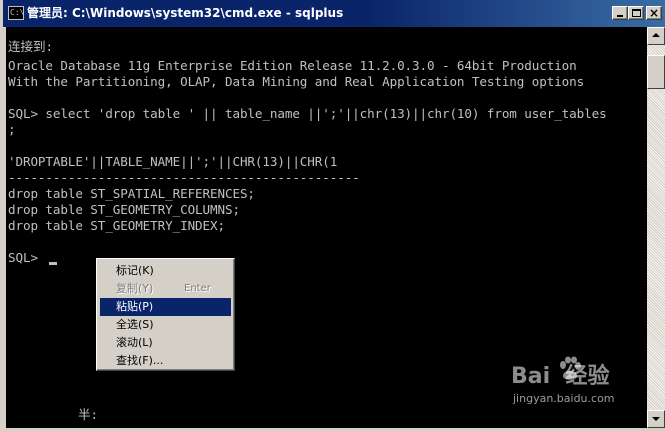  What do you see at coordinates (135, 324) in the screenshot?
I see `menu-item-label: 全选(S)` at bounding box center [135, 324].